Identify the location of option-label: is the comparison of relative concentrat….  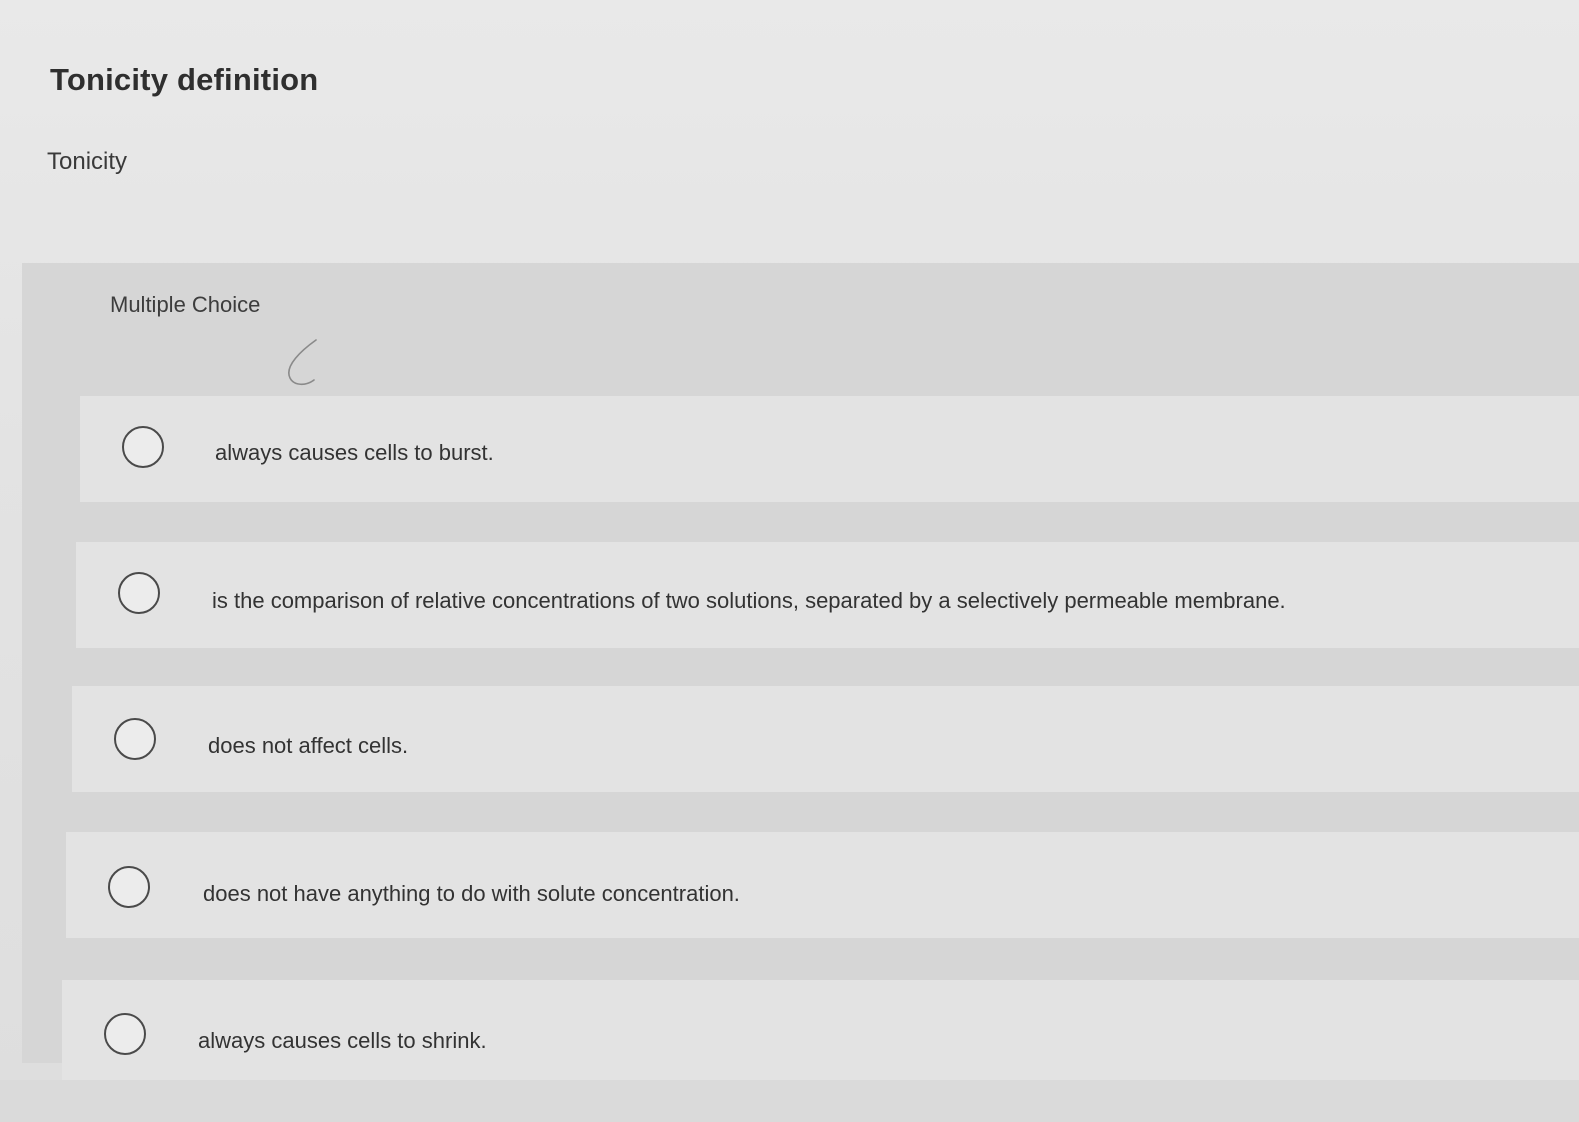
(749, 600).